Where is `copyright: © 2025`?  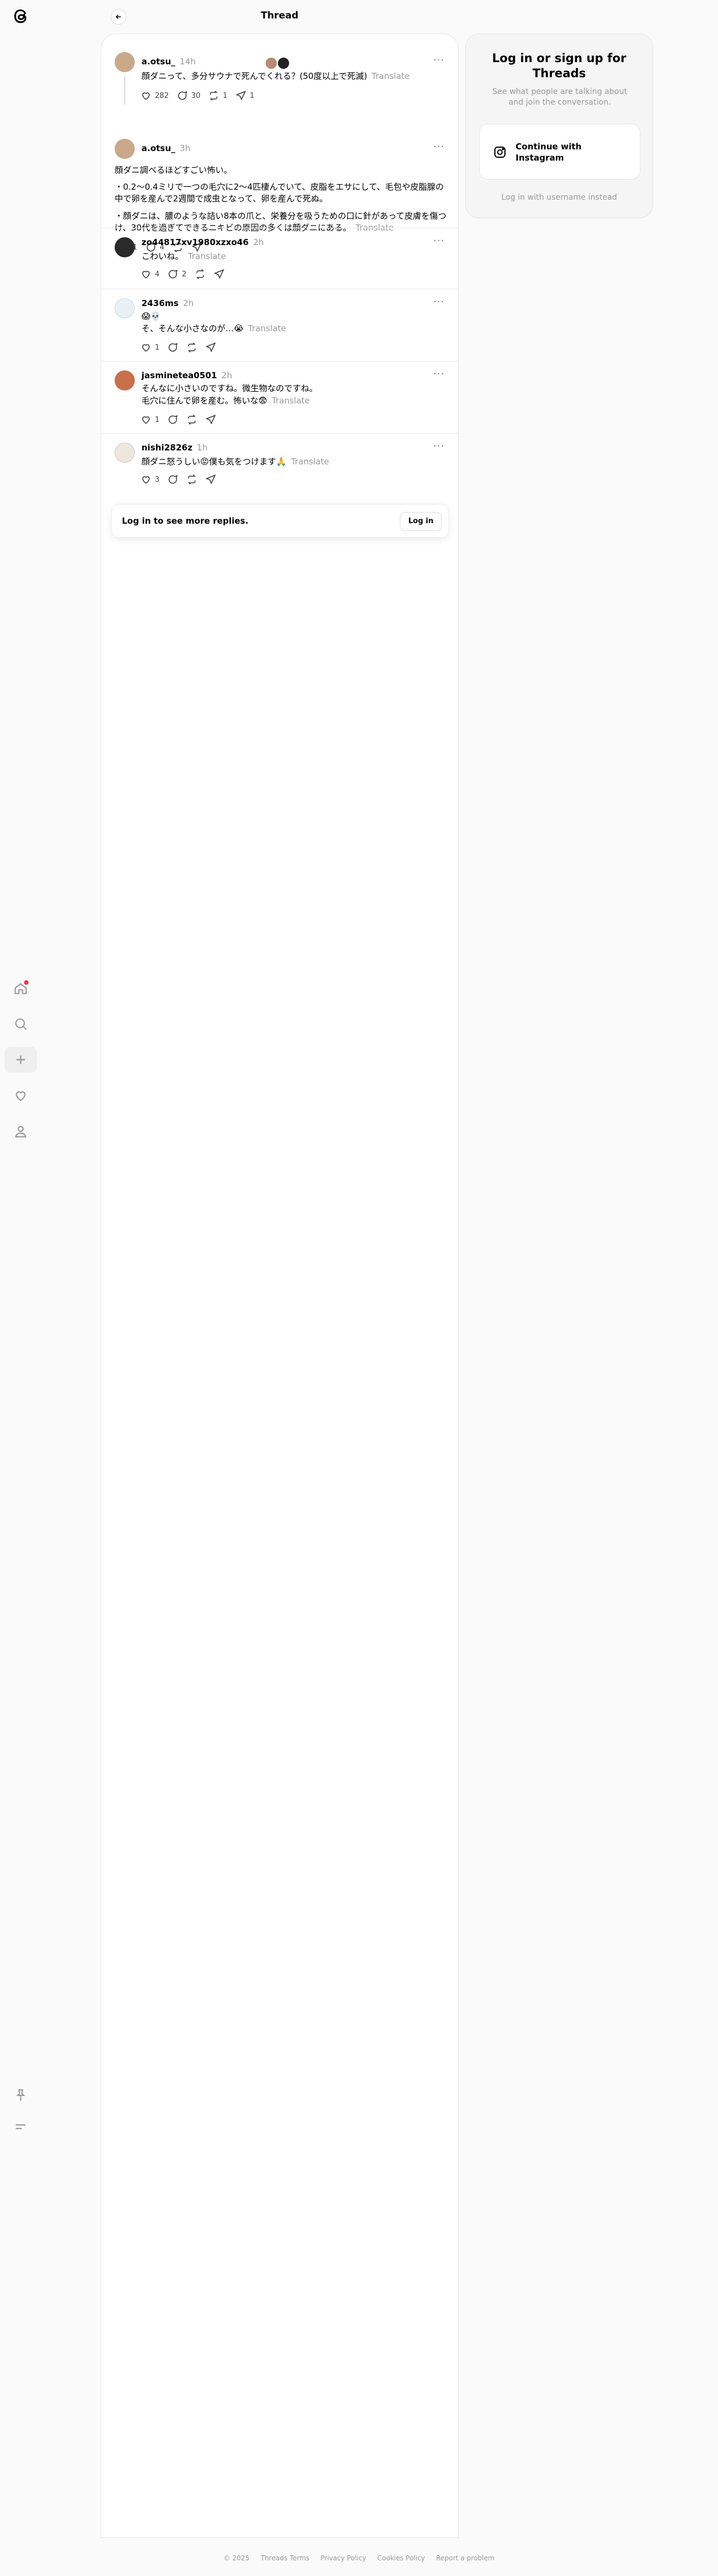
copyright: © 2025 is located at coordinates (237, 2558).